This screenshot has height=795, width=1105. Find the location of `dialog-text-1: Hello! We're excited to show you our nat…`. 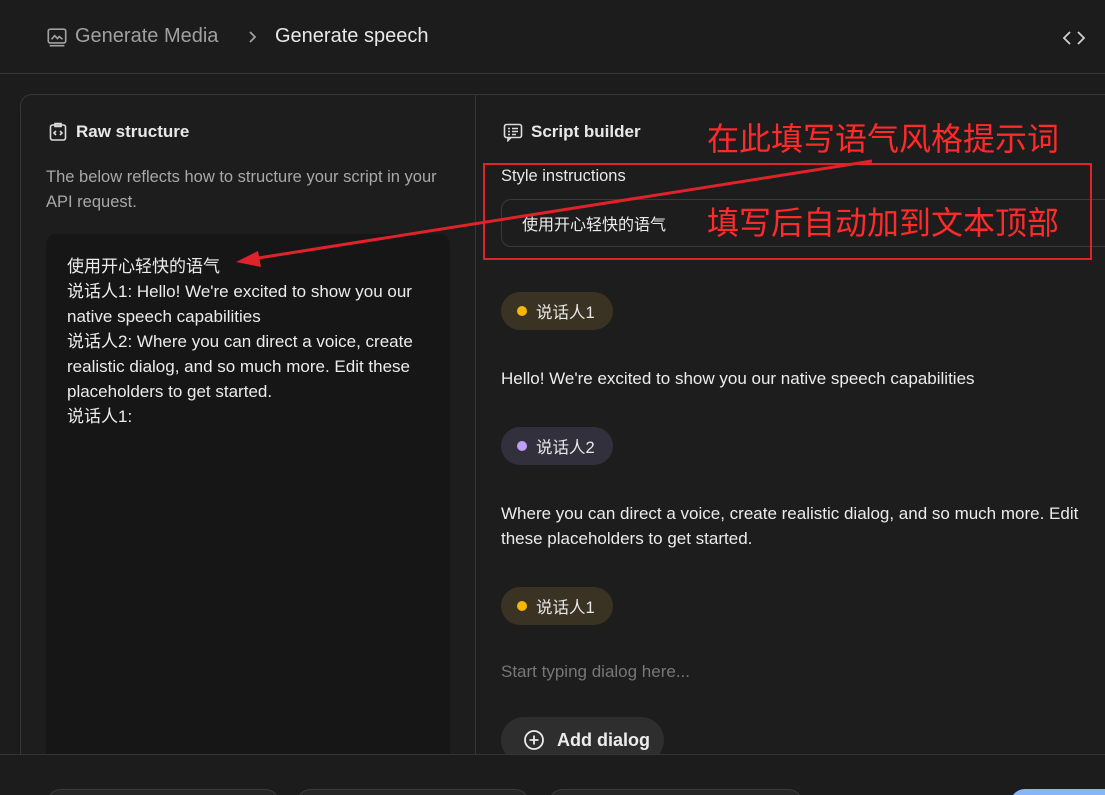

dialog-text-1: Hello! We're excited to show you our nat… is located at coordinates (796, 378).